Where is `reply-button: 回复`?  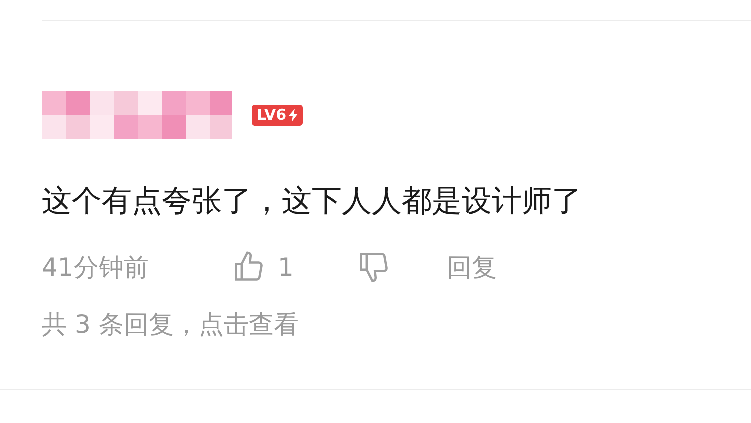 reply-button: 回复 is located at coordinates (472, 267).